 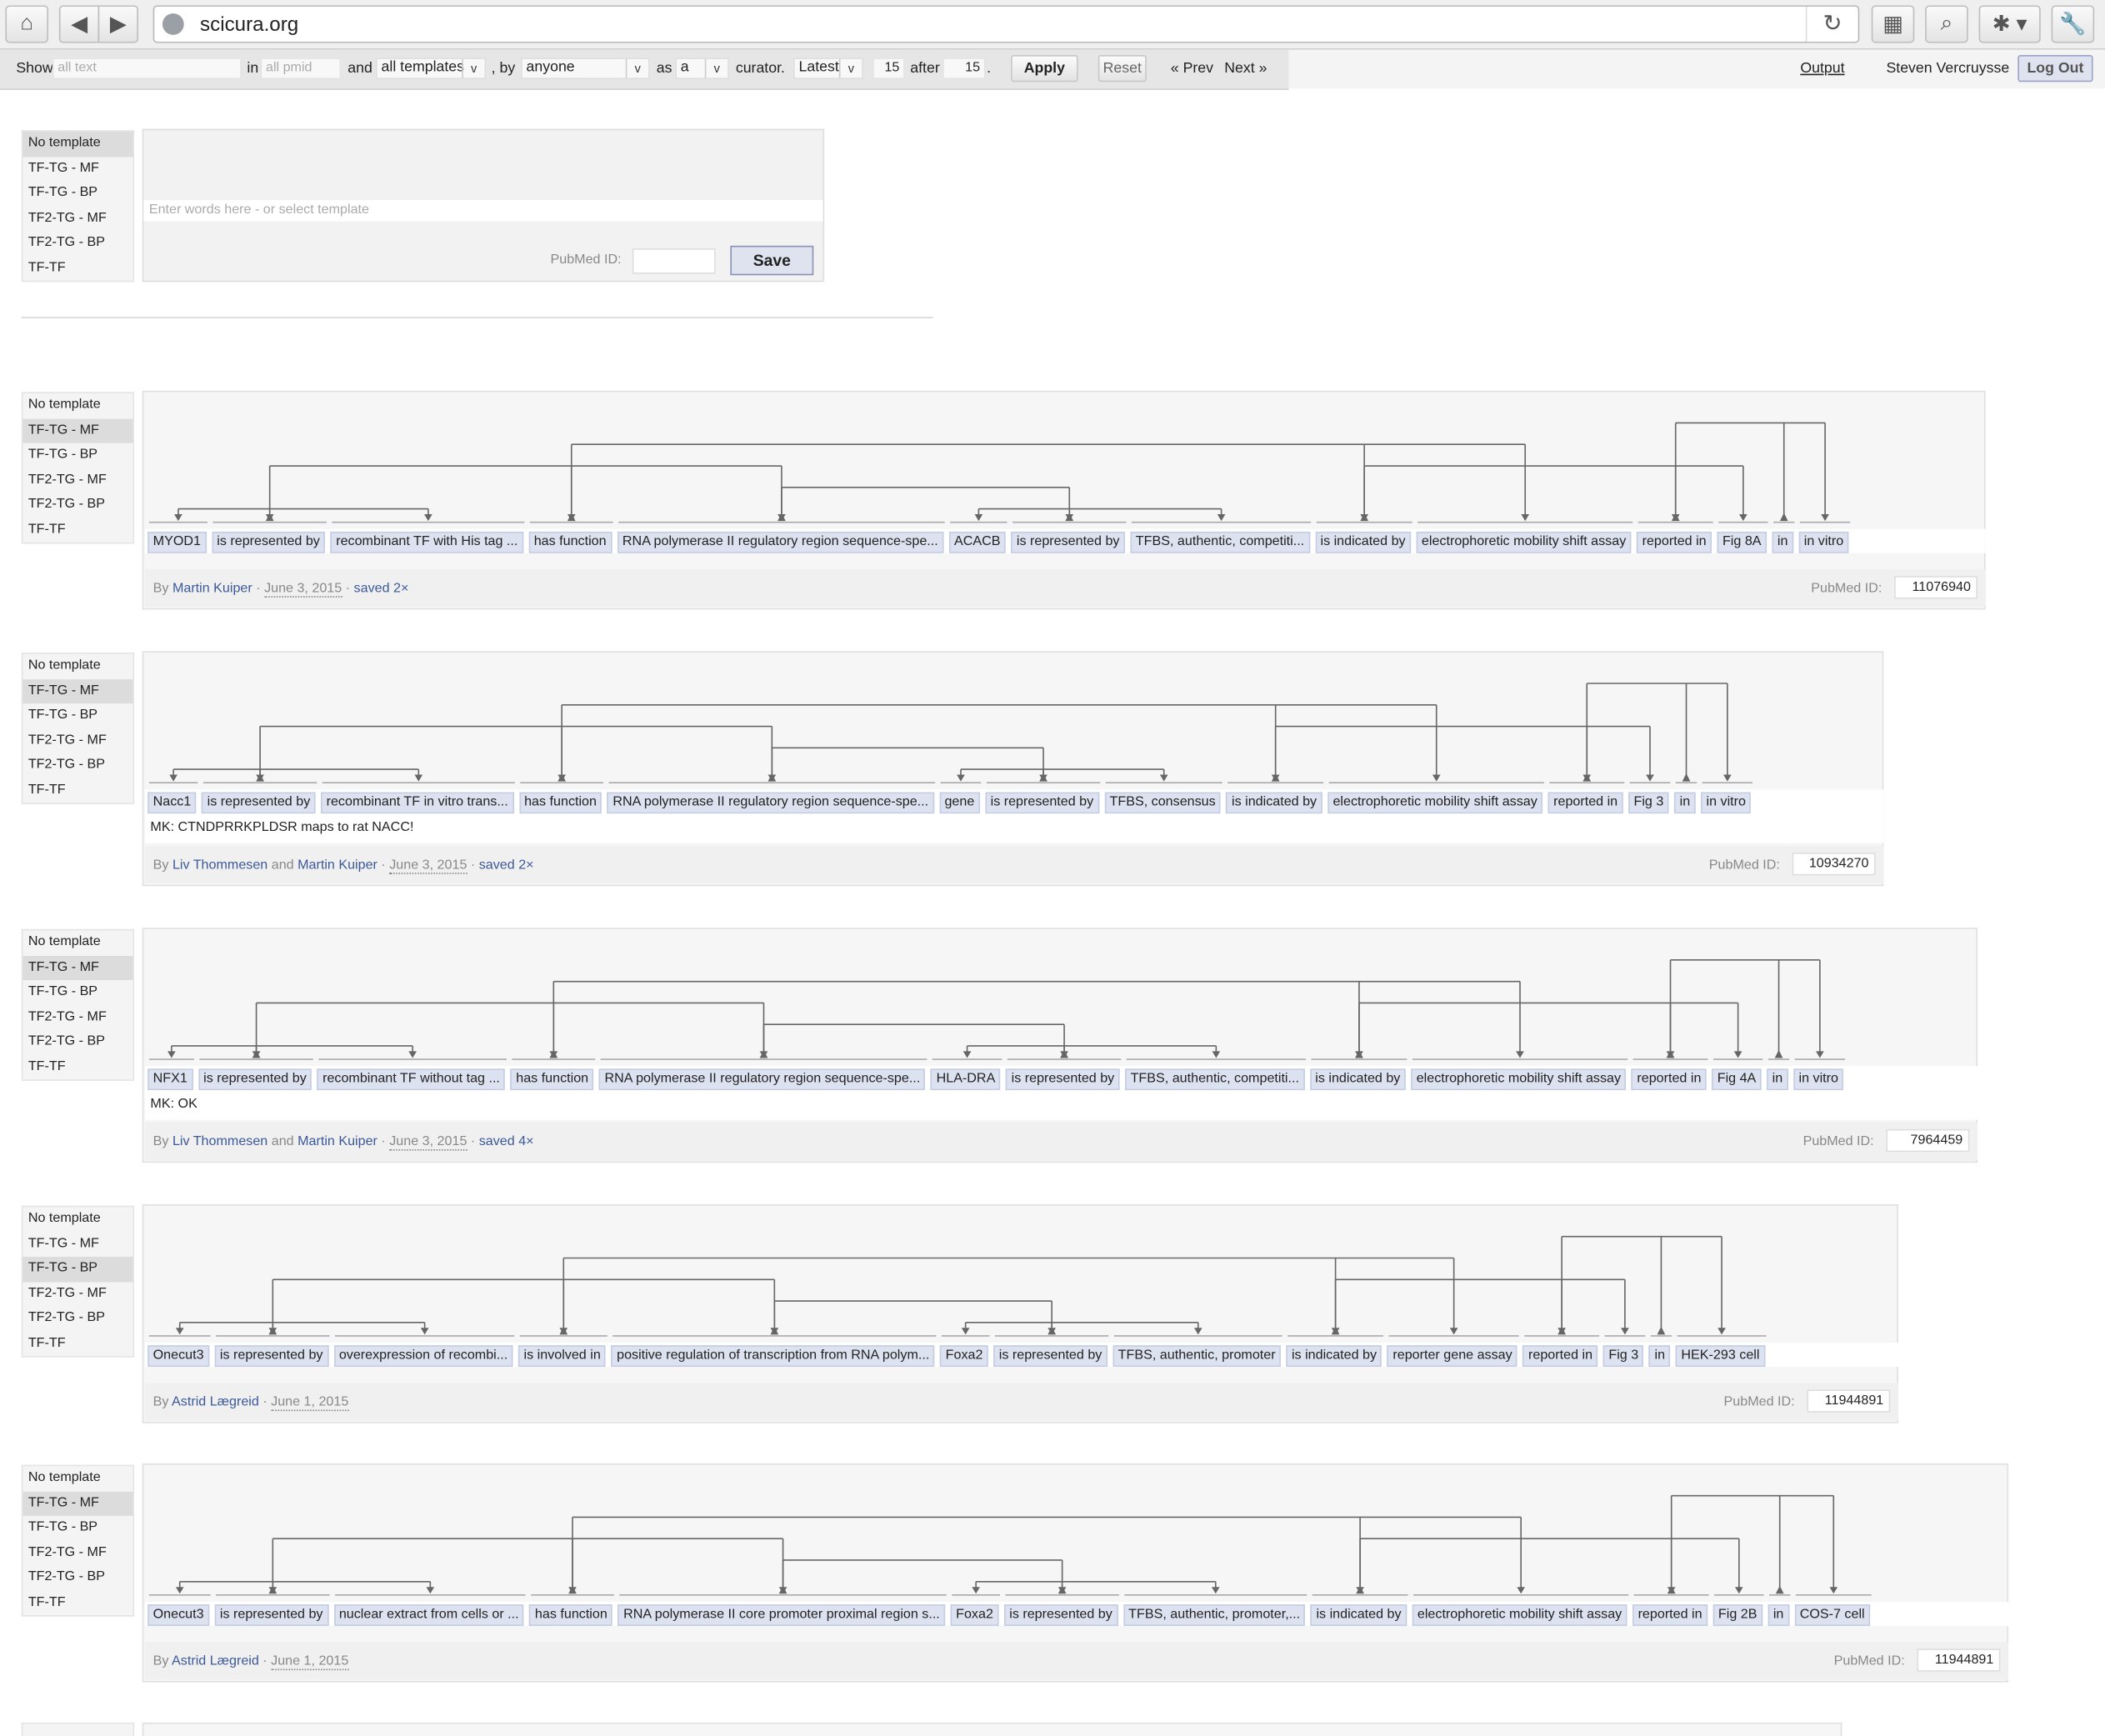 What do you see at coordinates (1623, 1356) in the screenshot?
I see `term-chip: Fig 3` at bounding box center [1623, 1356].